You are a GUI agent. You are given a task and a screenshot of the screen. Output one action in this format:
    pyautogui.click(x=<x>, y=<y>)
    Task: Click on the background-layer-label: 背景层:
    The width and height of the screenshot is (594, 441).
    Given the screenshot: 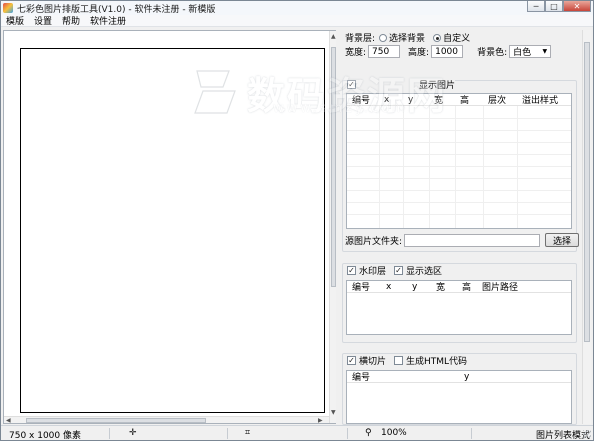 What is the action you would take?
    pyautogui.click(x=360, y=39)
    